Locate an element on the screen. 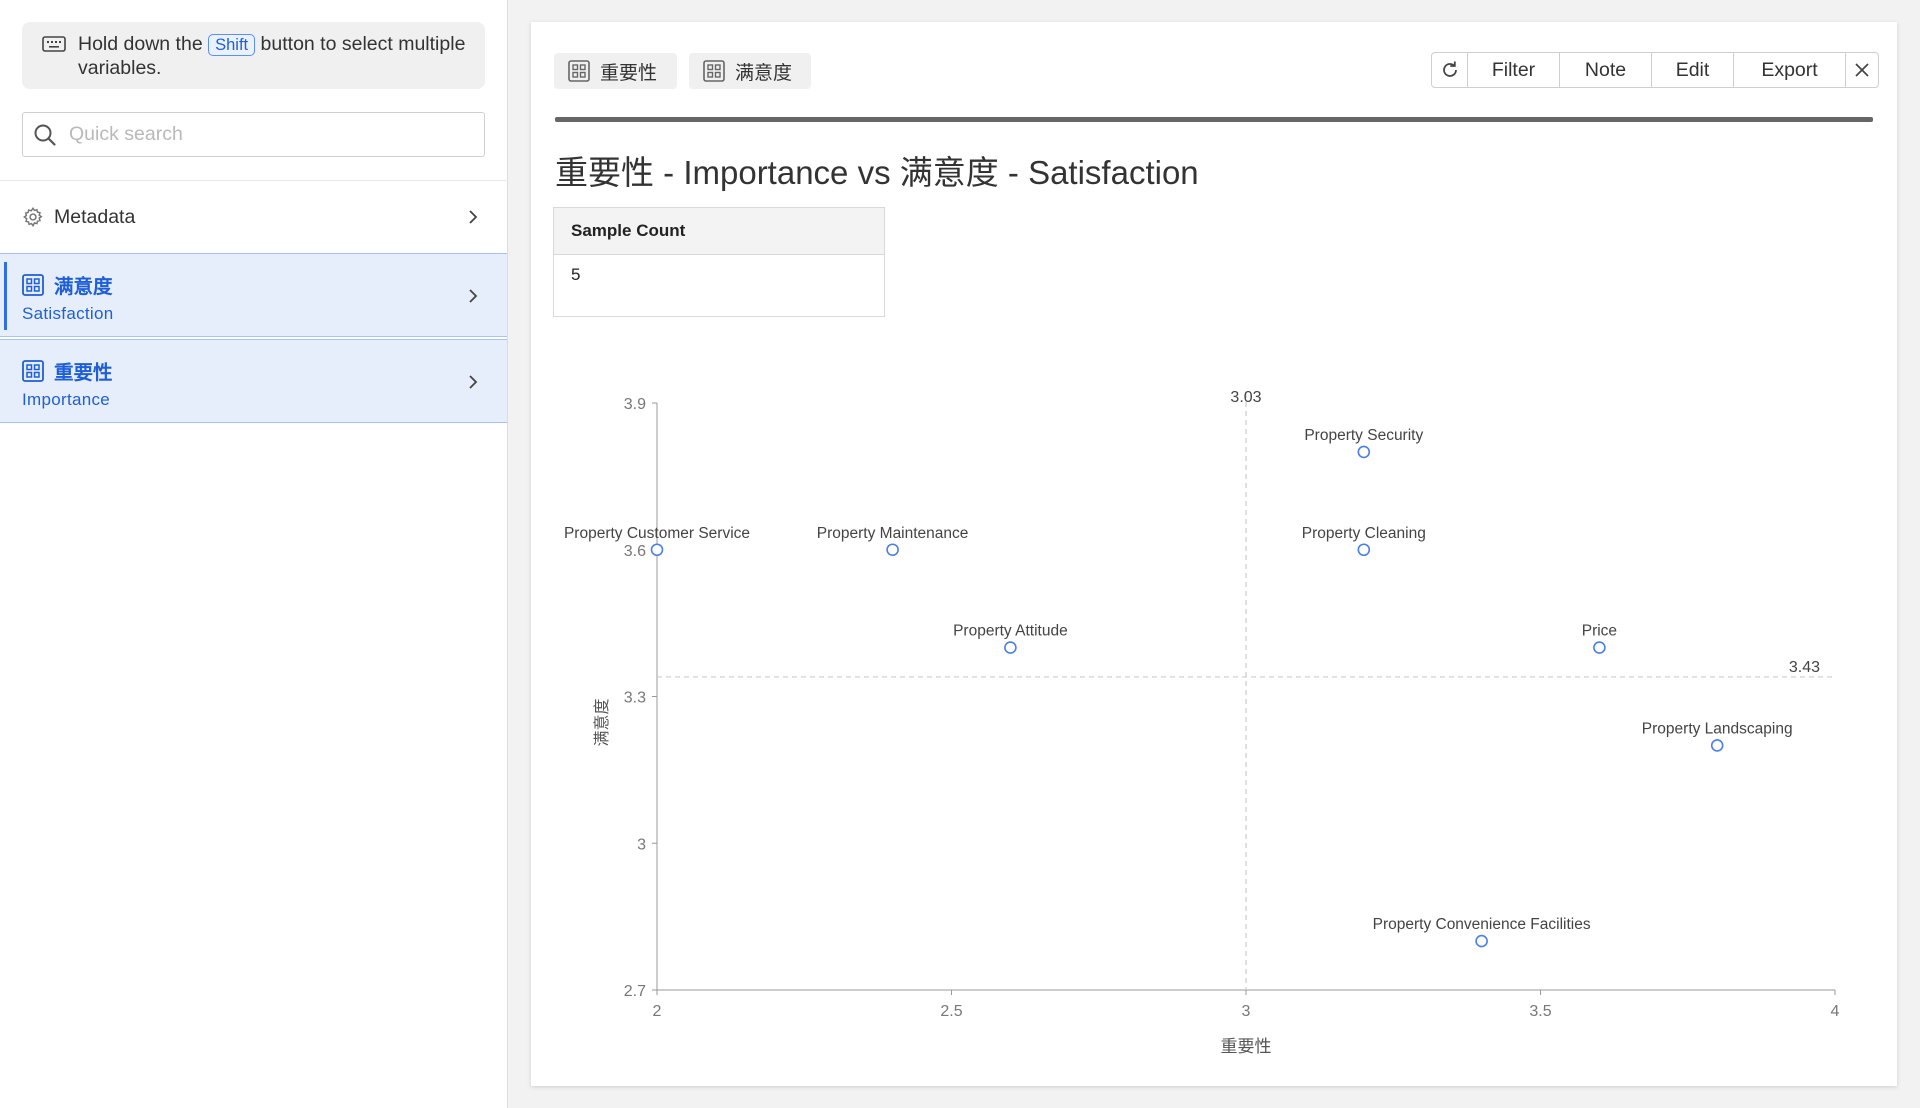  close-button is located at coordinates (1862, 70).